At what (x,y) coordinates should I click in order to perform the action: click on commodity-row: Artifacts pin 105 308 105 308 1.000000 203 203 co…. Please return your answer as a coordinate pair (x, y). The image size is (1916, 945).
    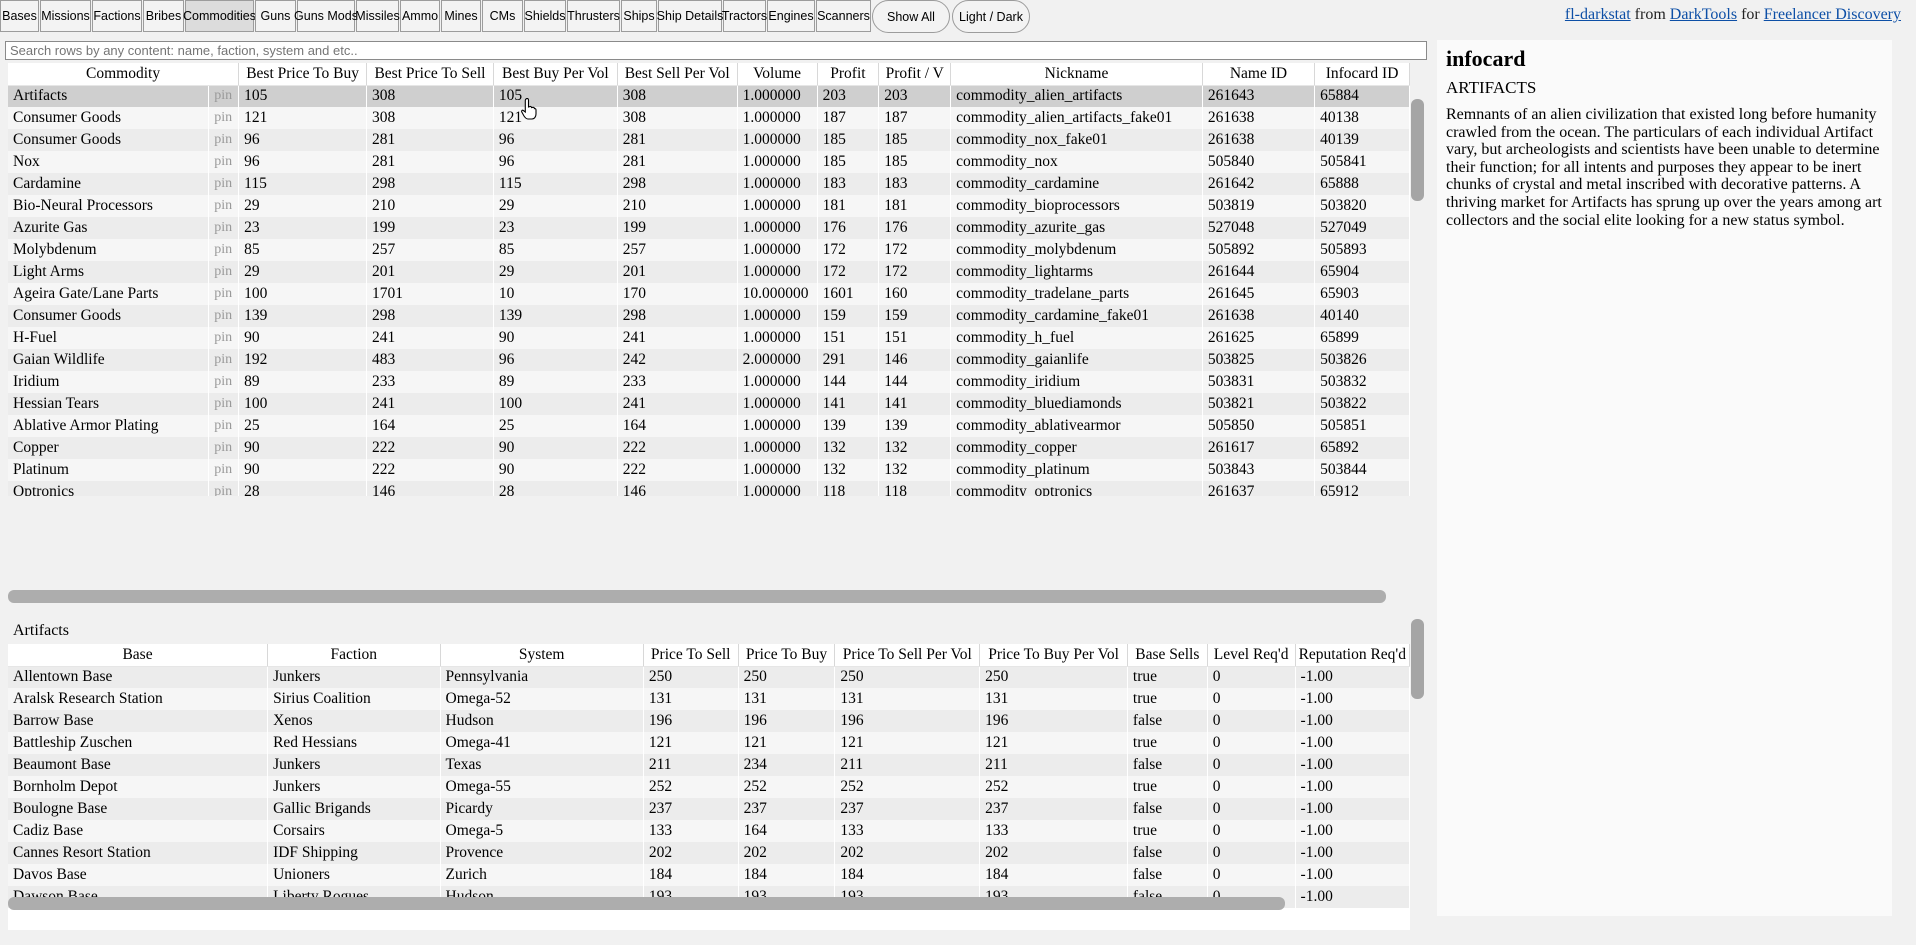
    Looking at the image, I should click on (709, 96).